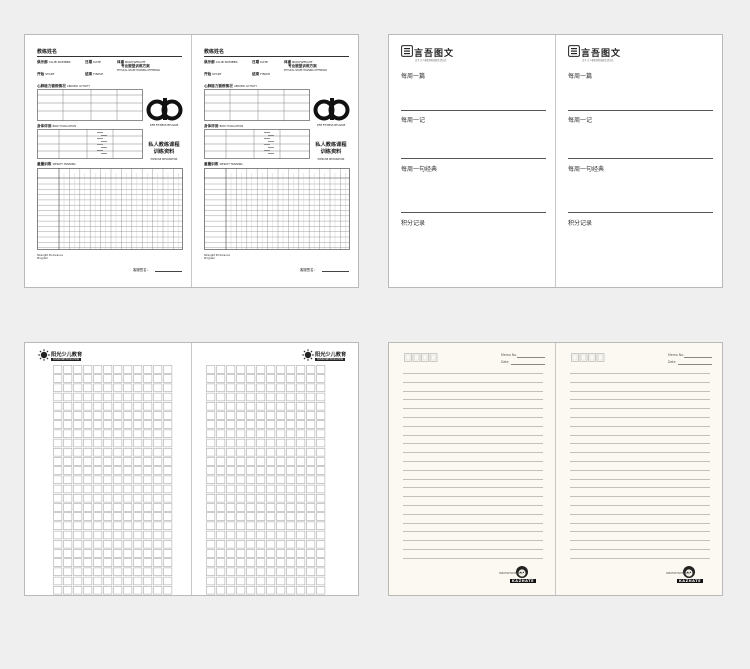 Image resolution: width=750 pixels, height=669 pixels. I want to click on section-title: 心肺能力锻炼情况, so click(218, 86).